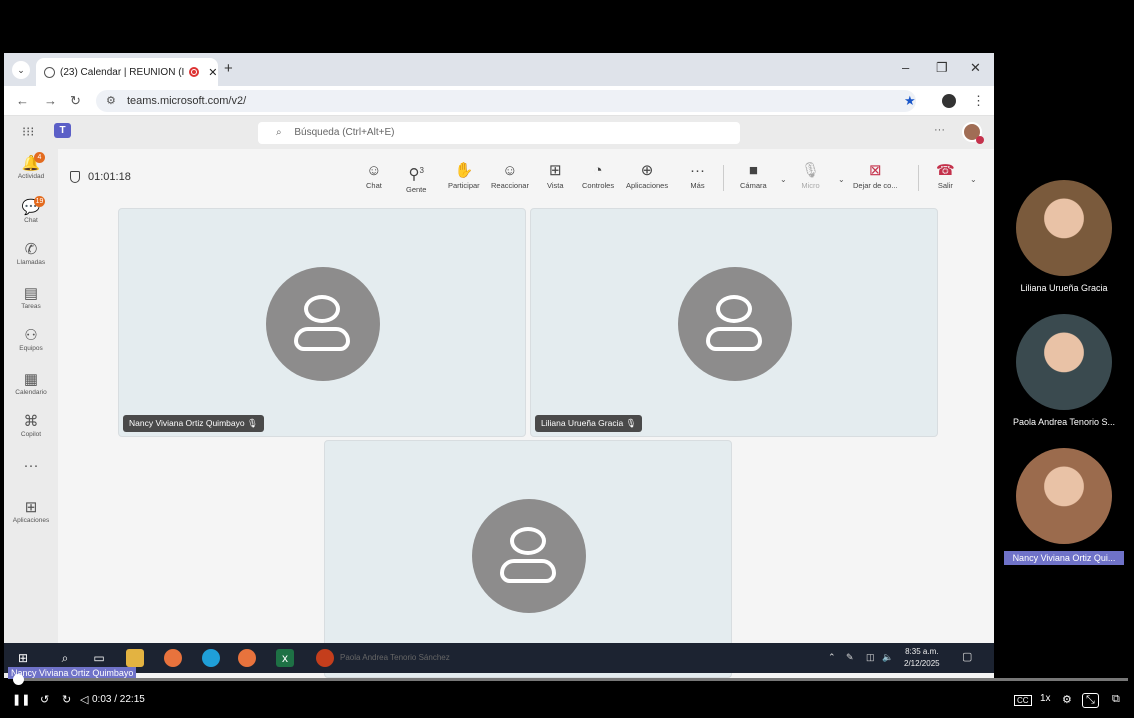  Describe the element at coordinates (31, 220) in the screenshot. I see `rail-item-label: Chat` at that location.